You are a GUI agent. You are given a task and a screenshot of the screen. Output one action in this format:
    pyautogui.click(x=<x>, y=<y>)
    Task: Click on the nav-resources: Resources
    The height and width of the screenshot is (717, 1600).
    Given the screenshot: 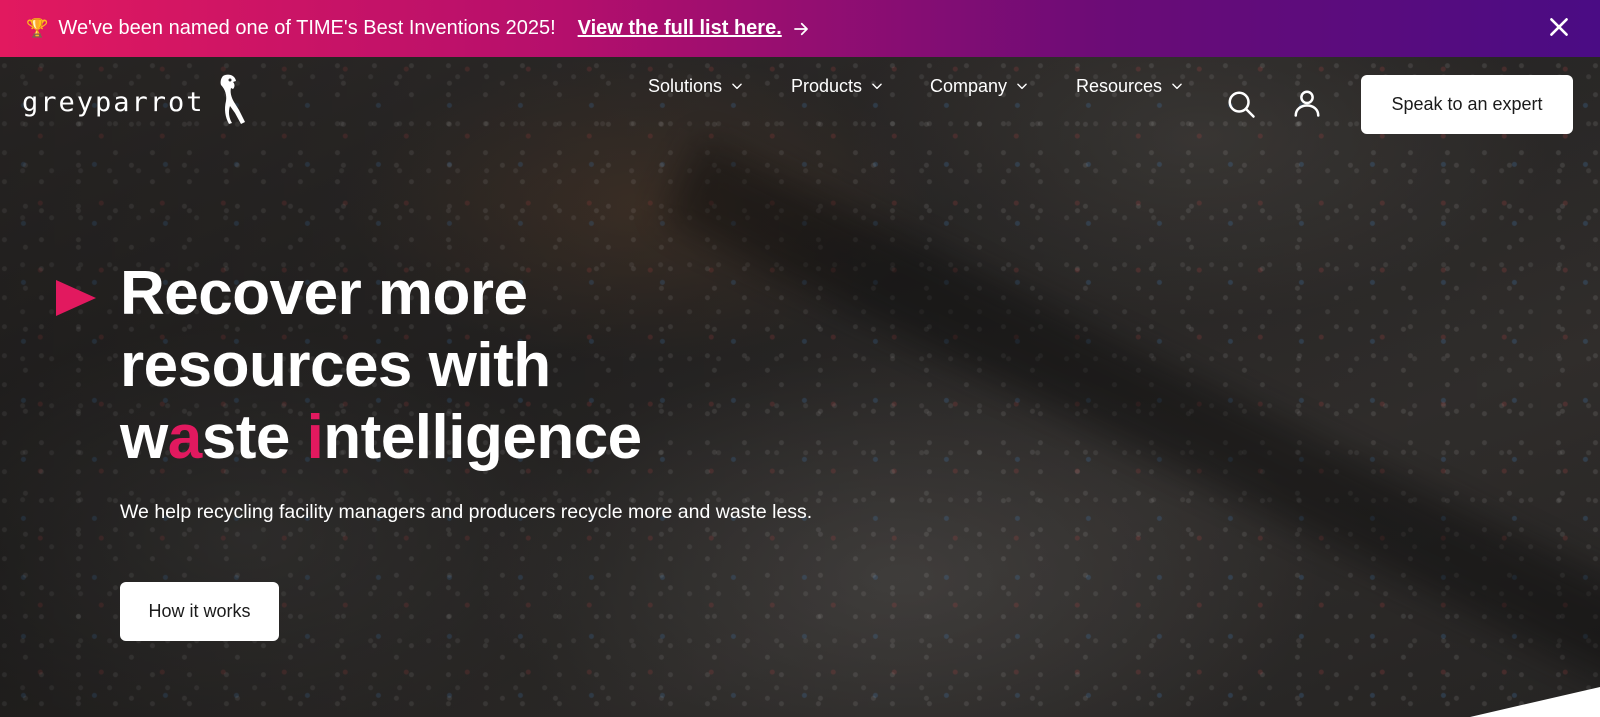 What is the action you would take?
    pyautogui.click(x=1130, y=86)
    